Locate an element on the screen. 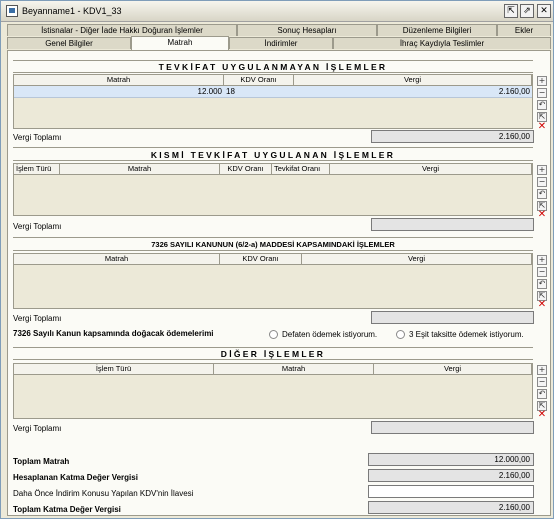 The image size is (554, 519). sec1-total-value: 2.160,00 is located at coordinates (452, 136).